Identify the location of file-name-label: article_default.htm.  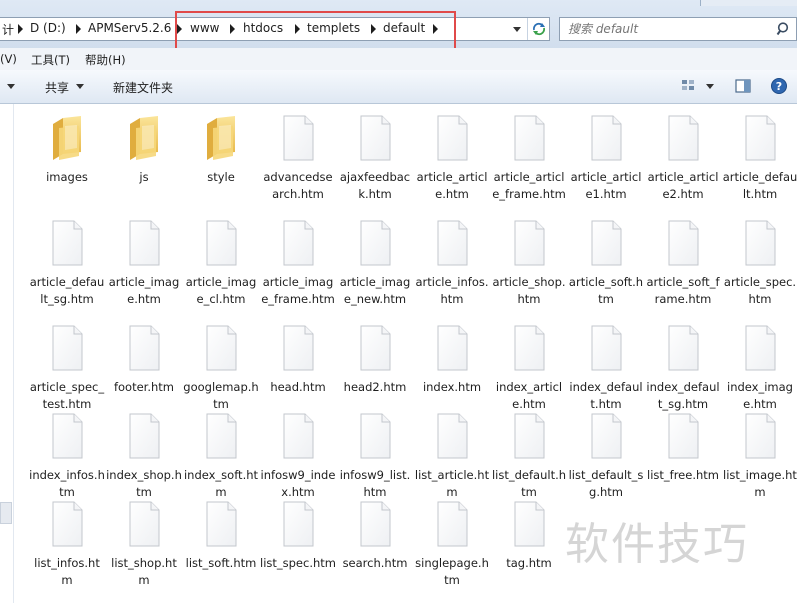
(759, 185).